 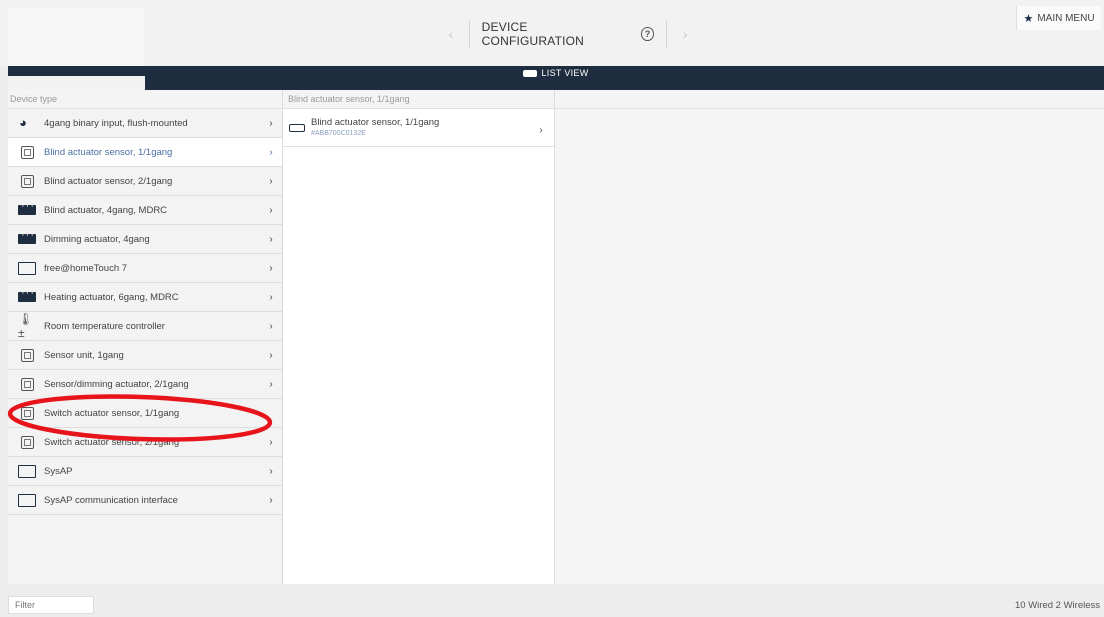 I want to click on device-type-item: Blind actuator sensor, 1/1gang ›, so click(x=145, y=152).